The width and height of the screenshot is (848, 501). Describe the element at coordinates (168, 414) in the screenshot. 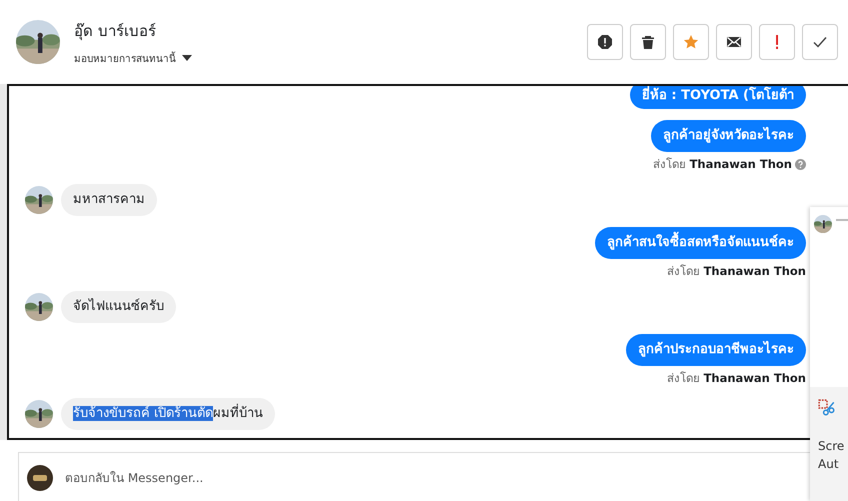

I see `message-bubble: รับจ้างขับรถค์ เปิดร้านตัดผมที่บ้าน` at that location.